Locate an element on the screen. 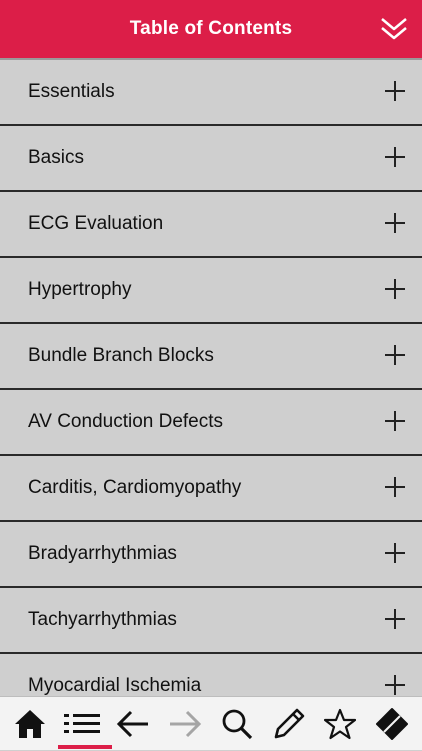 This screenshot has height=751, width=422. home-button is located at coordinates (30, 724).